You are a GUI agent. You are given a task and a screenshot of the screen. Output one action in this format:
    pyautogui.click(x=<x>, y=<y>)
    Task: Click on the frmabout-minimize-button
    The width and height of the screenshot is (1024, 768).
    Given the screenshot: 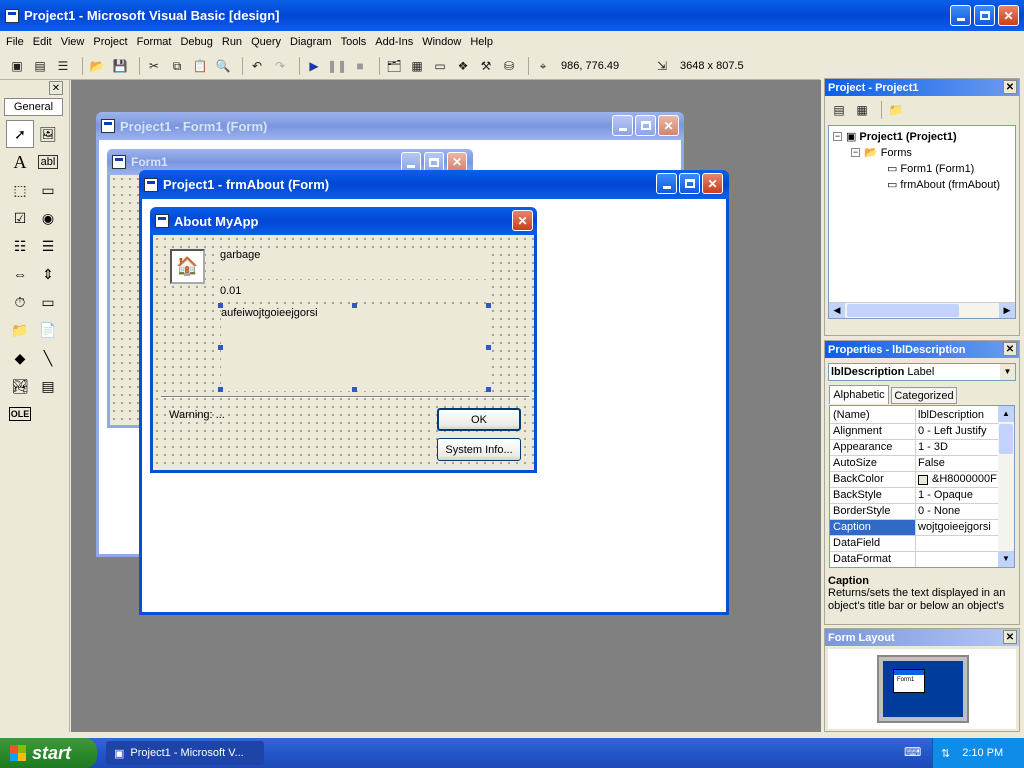 What is the action you would take?
    pyautogui.click(x=666, y=183)
    